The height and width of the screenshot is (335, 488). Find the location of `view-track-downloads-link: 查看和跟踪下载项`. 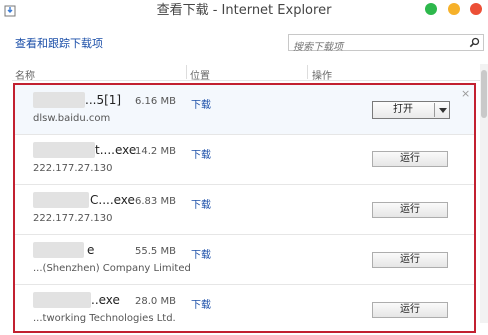

view-track-downloads-link: 查看和跟踪下载项 is located at coordinates (59, 43).